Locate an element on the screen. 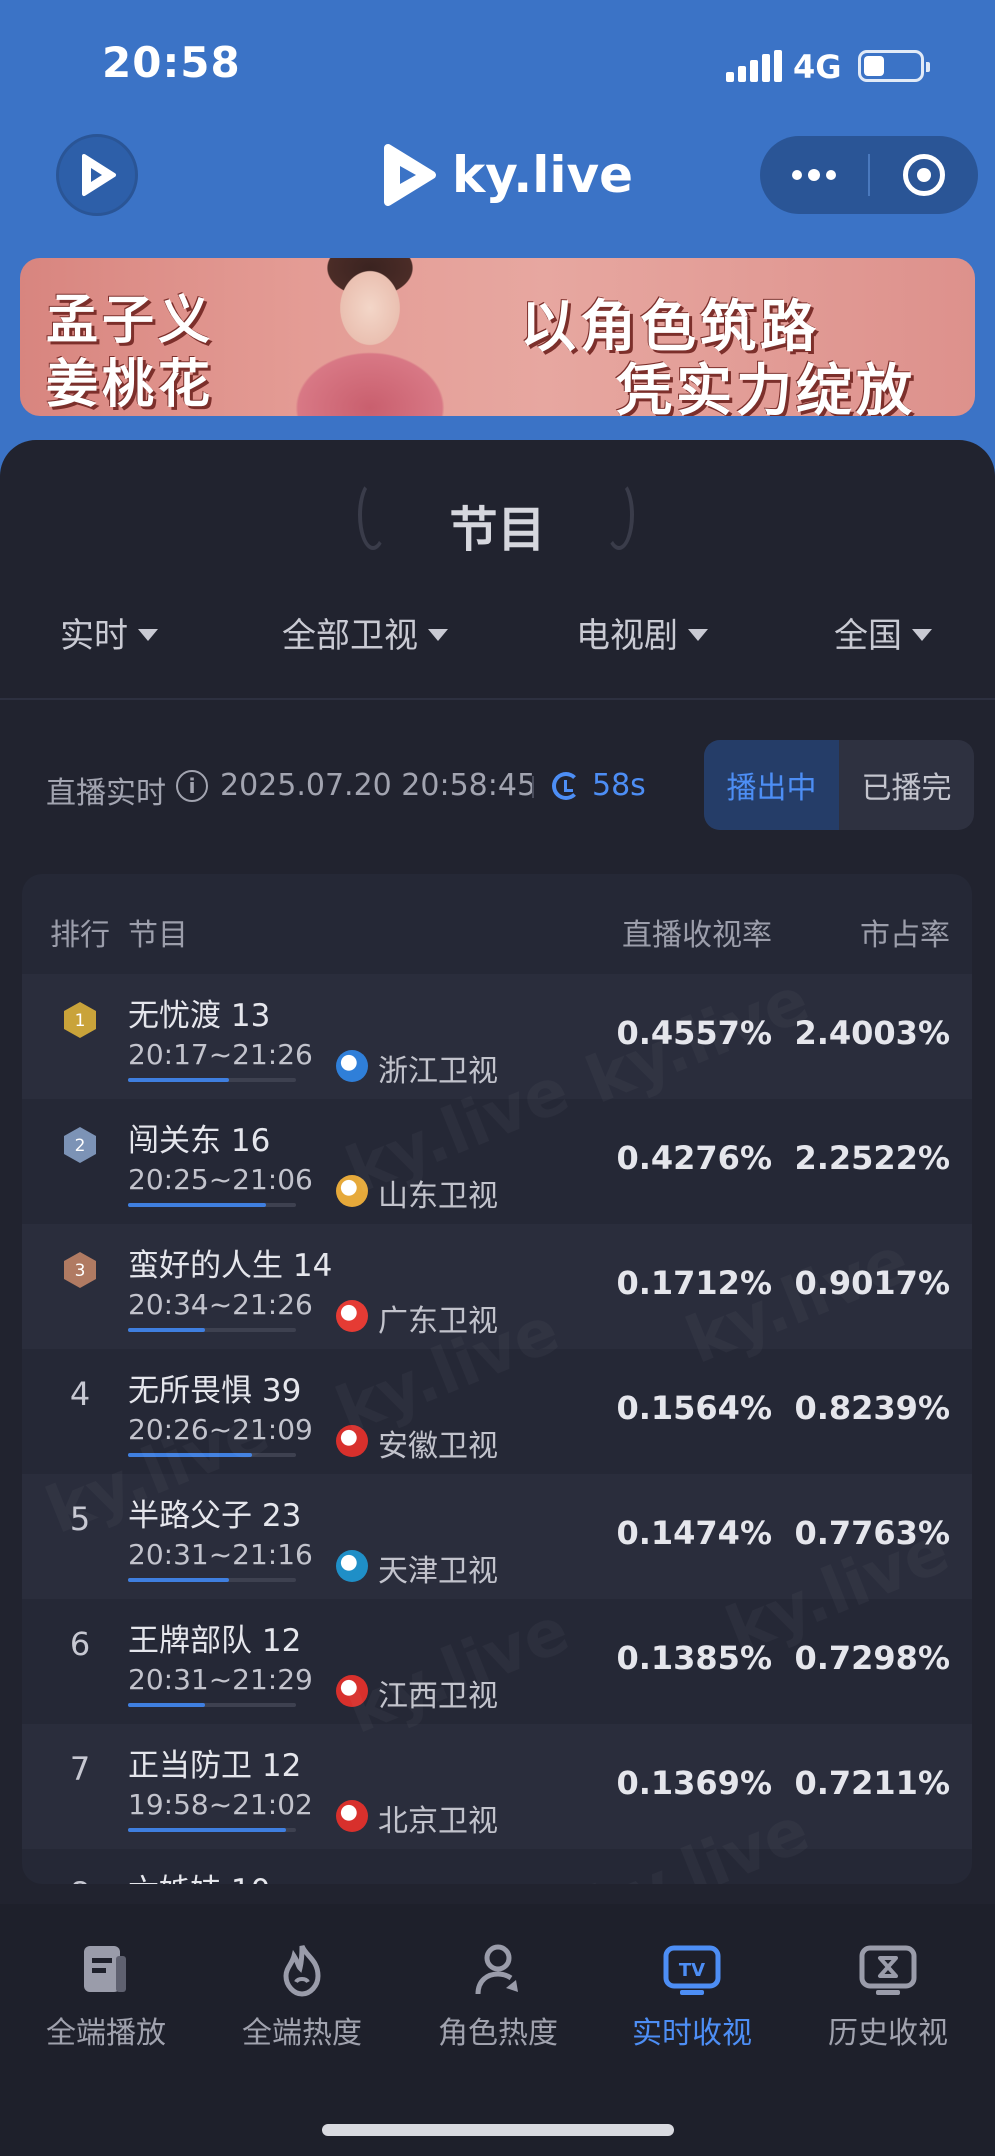 The image size is (995, 2156). more-dots-icon is located at coordinates (814, 174).